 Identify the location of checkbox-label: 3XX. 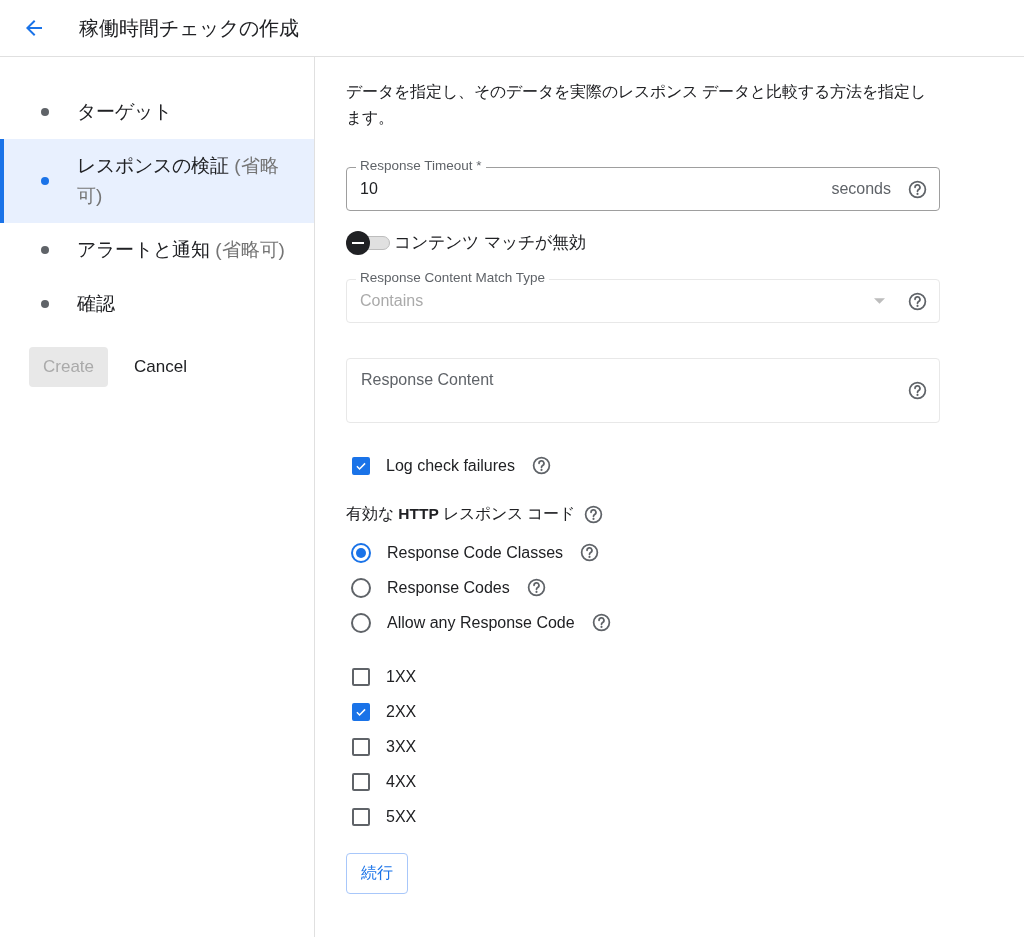
(401, 746).